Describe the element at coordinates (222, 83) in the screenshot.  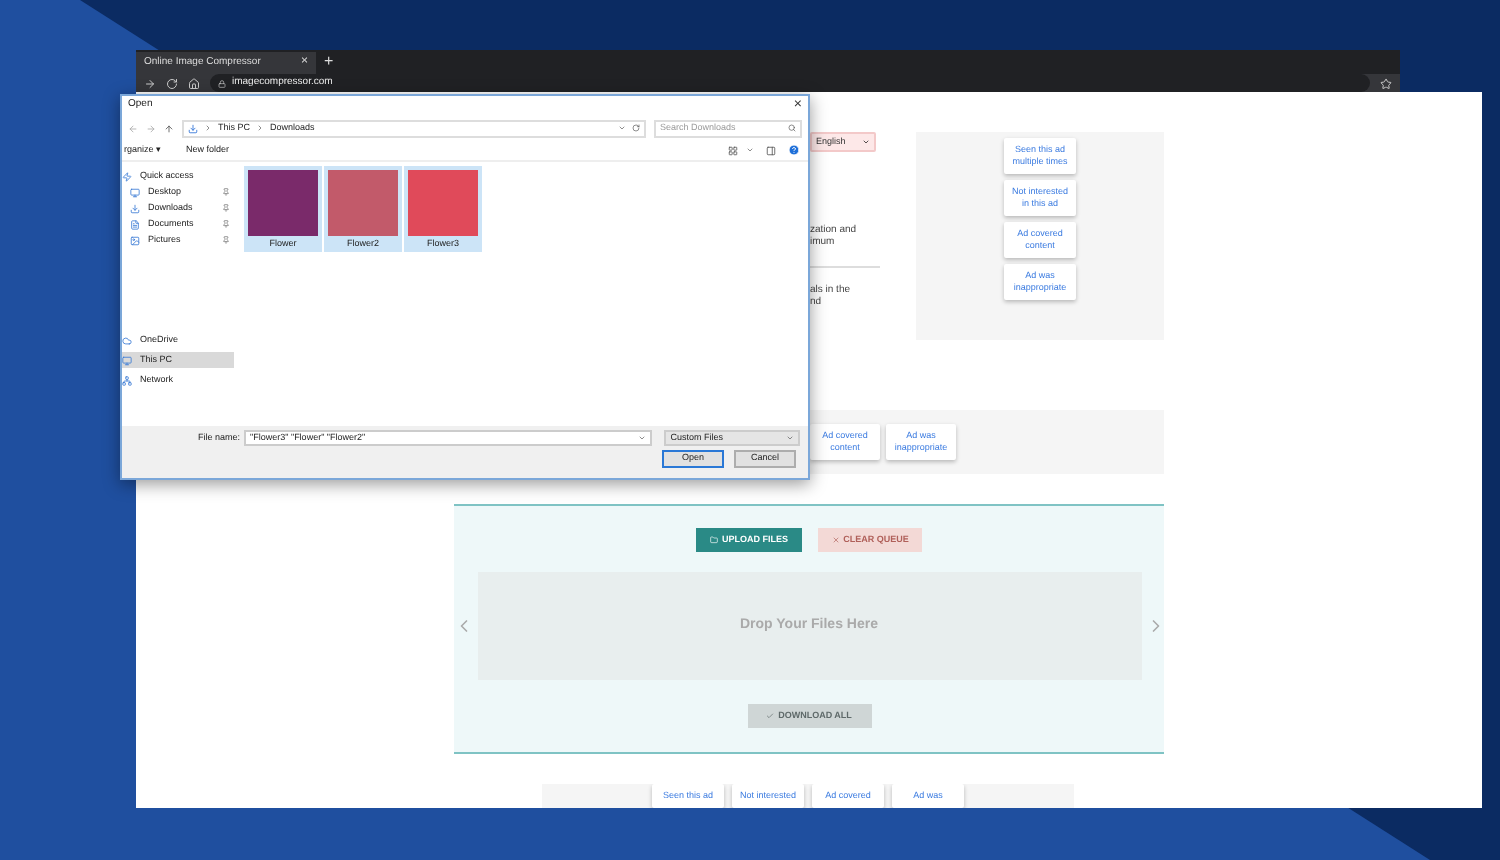
I see `lock-icon` at that location.